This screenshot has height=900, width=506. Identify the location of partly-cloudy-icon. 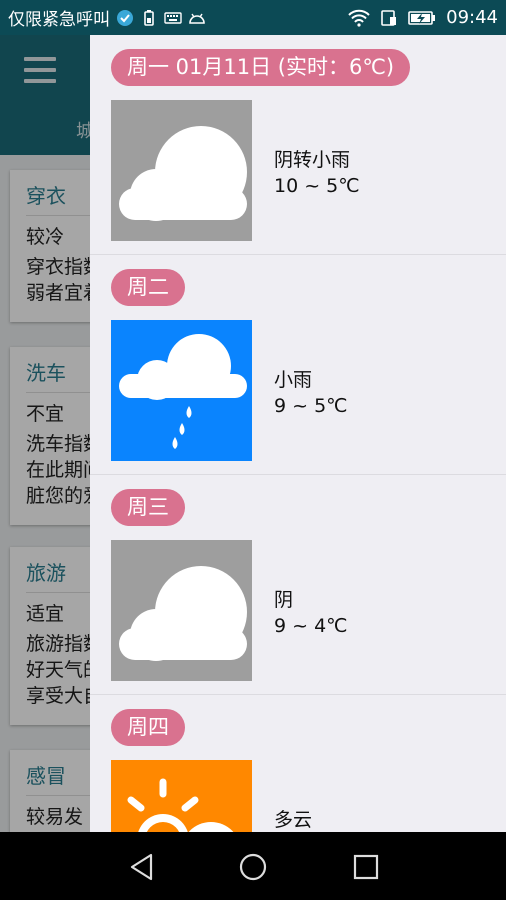
(181, 796).